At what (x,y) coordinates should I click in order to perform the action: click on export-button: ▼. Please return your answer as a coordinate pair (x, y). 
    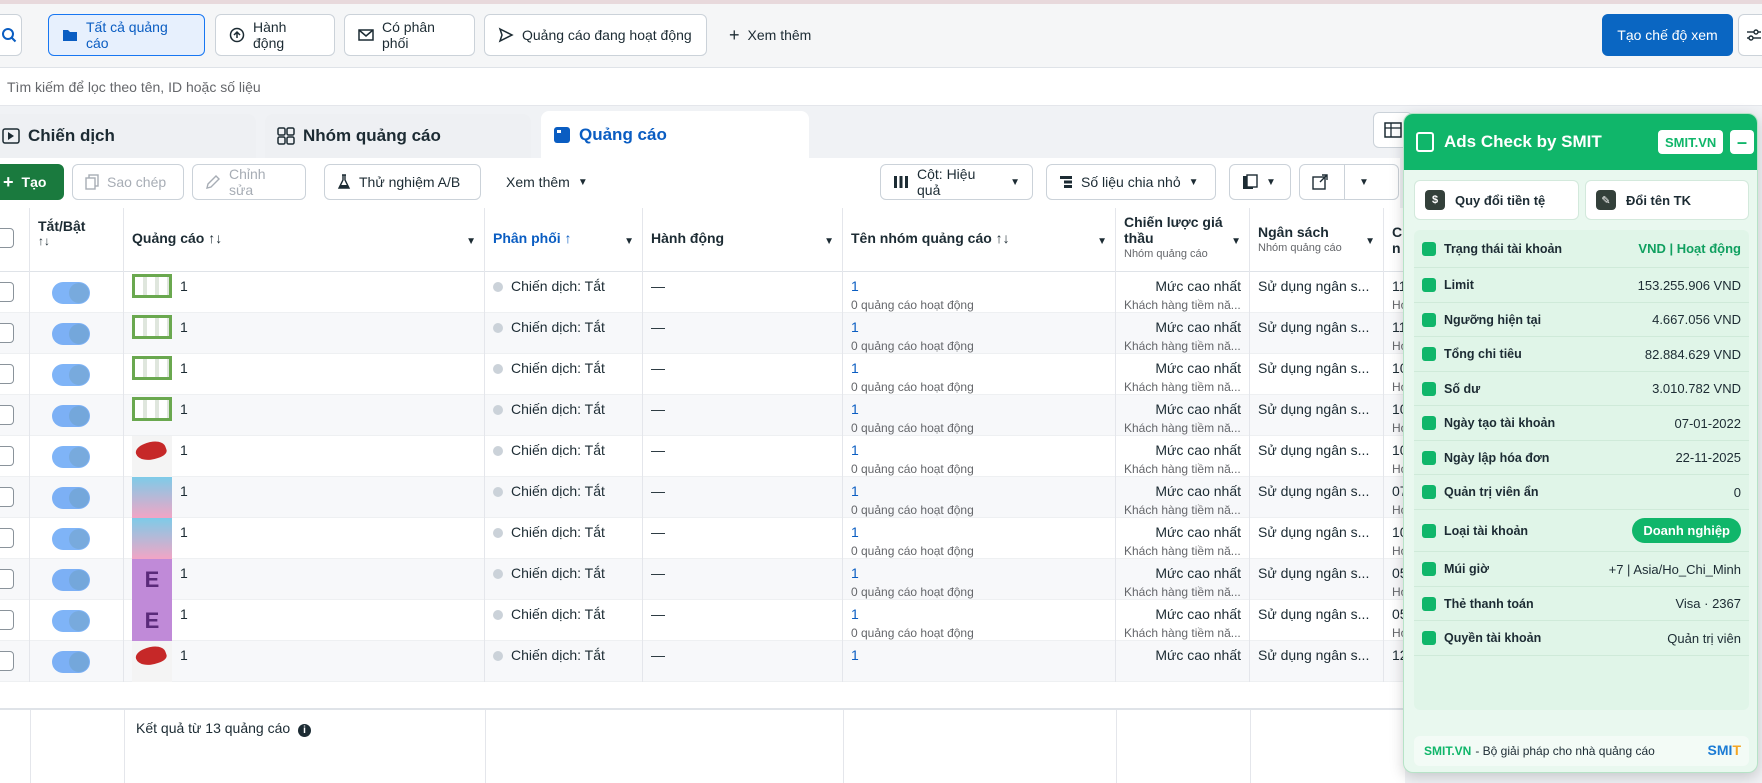
    Looking at the image, I should click on (1349, 182).